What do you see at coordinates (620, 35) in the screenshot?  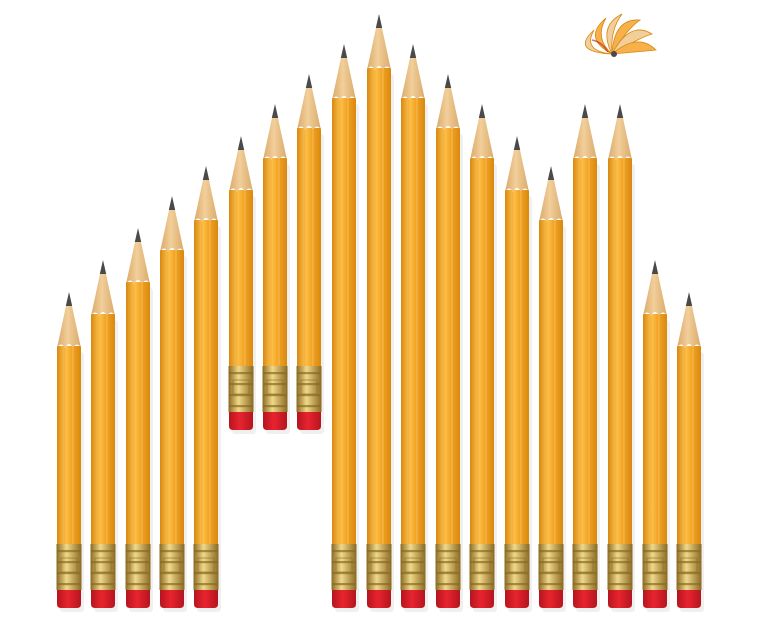 I see `pencil-shavings` at bounding box center [620, 35].